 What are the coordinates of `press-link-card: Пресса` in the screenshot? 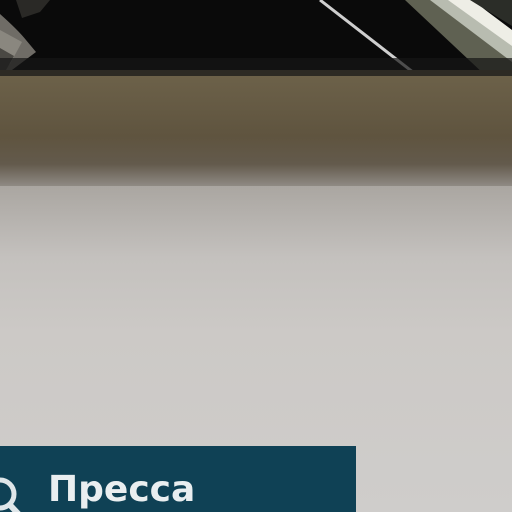 It's located at (178, 479).